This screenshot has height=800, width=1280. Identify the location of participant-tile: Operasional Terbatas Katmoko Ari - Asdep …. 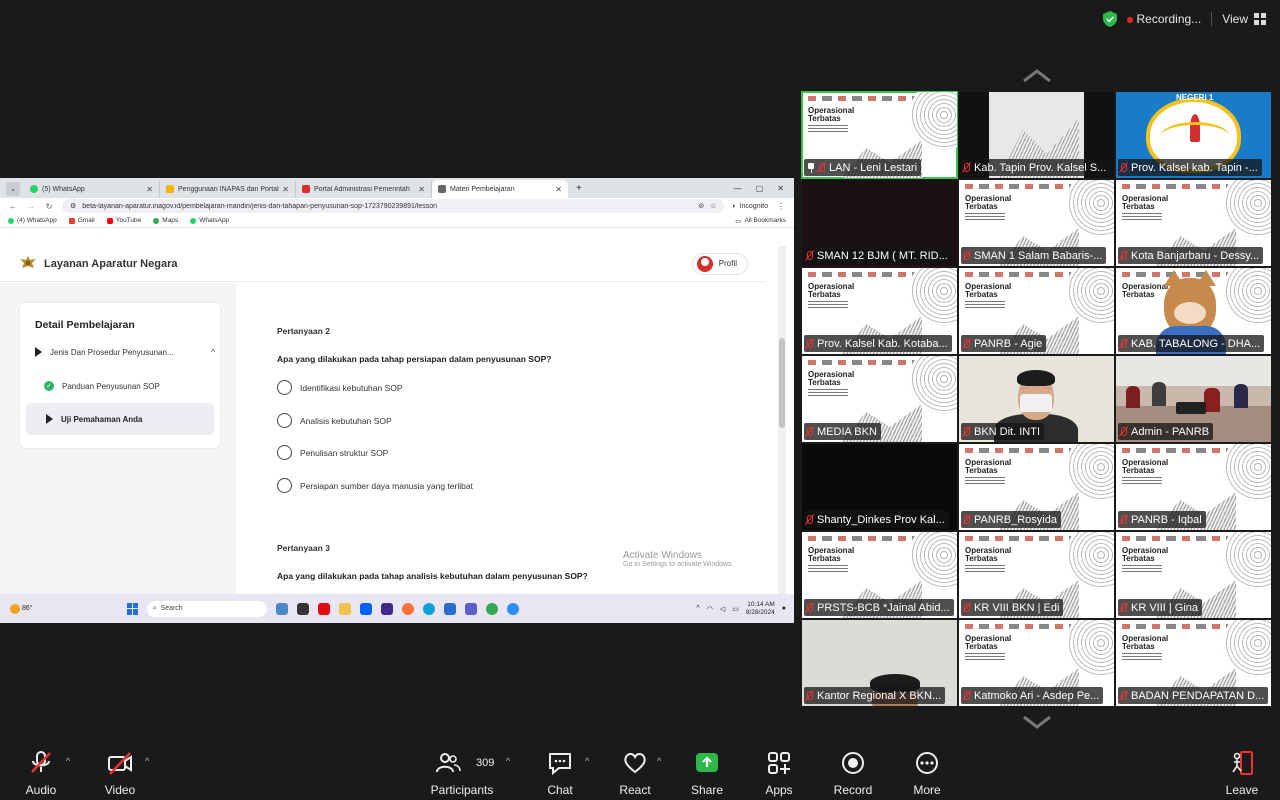
(1036, 663).